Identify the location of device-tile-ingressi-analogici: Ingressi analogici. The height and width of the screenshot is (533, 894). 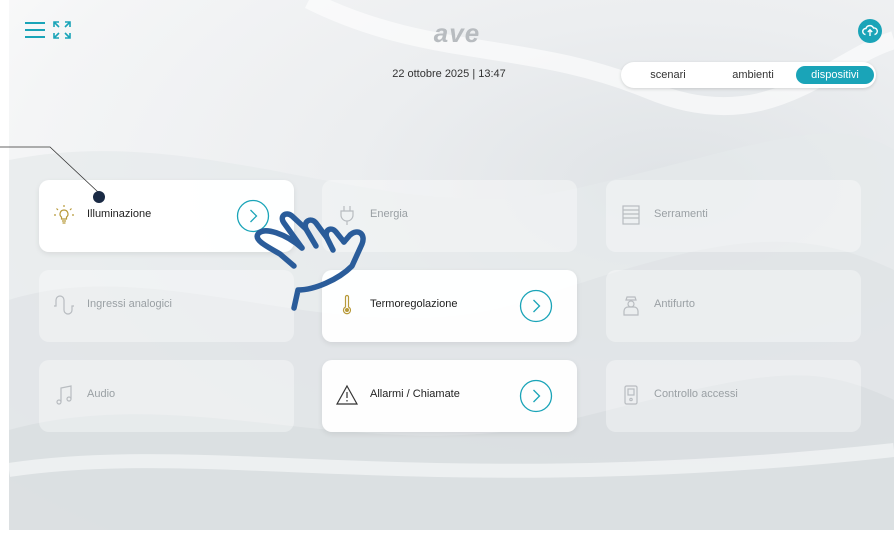
(166, 306).